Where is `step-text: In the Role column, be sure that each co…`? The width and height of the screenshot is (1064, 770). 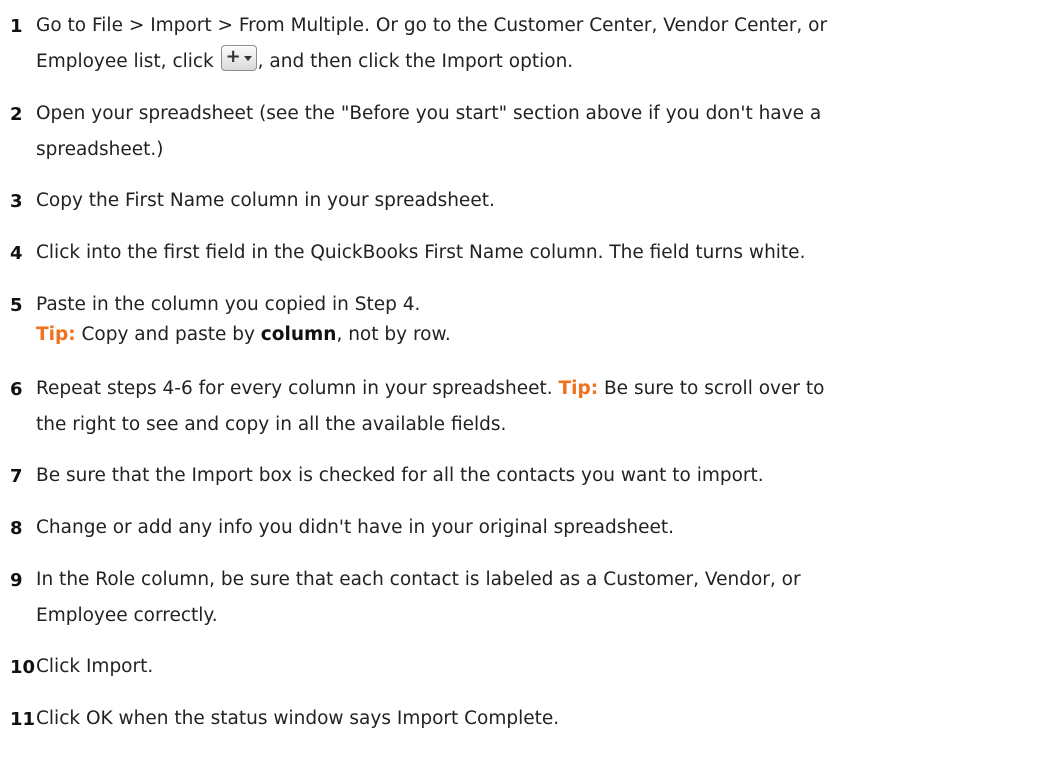
step-text: In the Role column, be sure that each co… is located at coordinates (546, 598).